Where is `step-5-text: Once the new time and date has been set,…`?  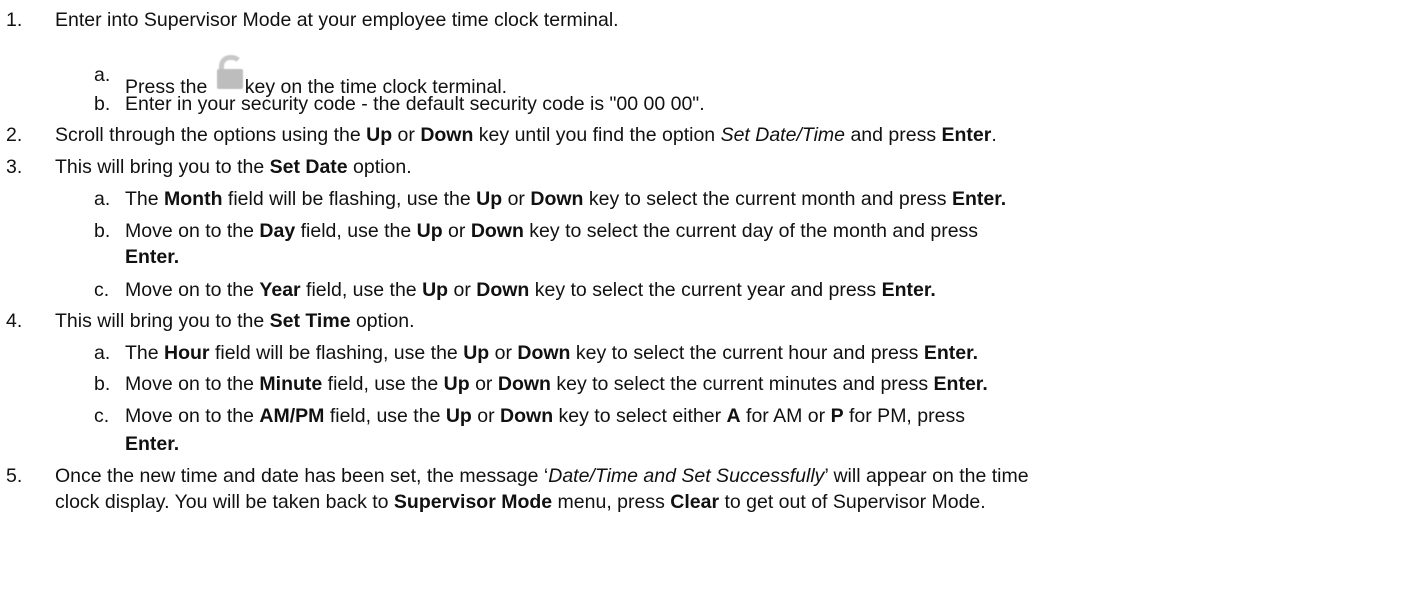
step-5-text: Once the new time and date has been set,… is located at coordinates (542, 476).